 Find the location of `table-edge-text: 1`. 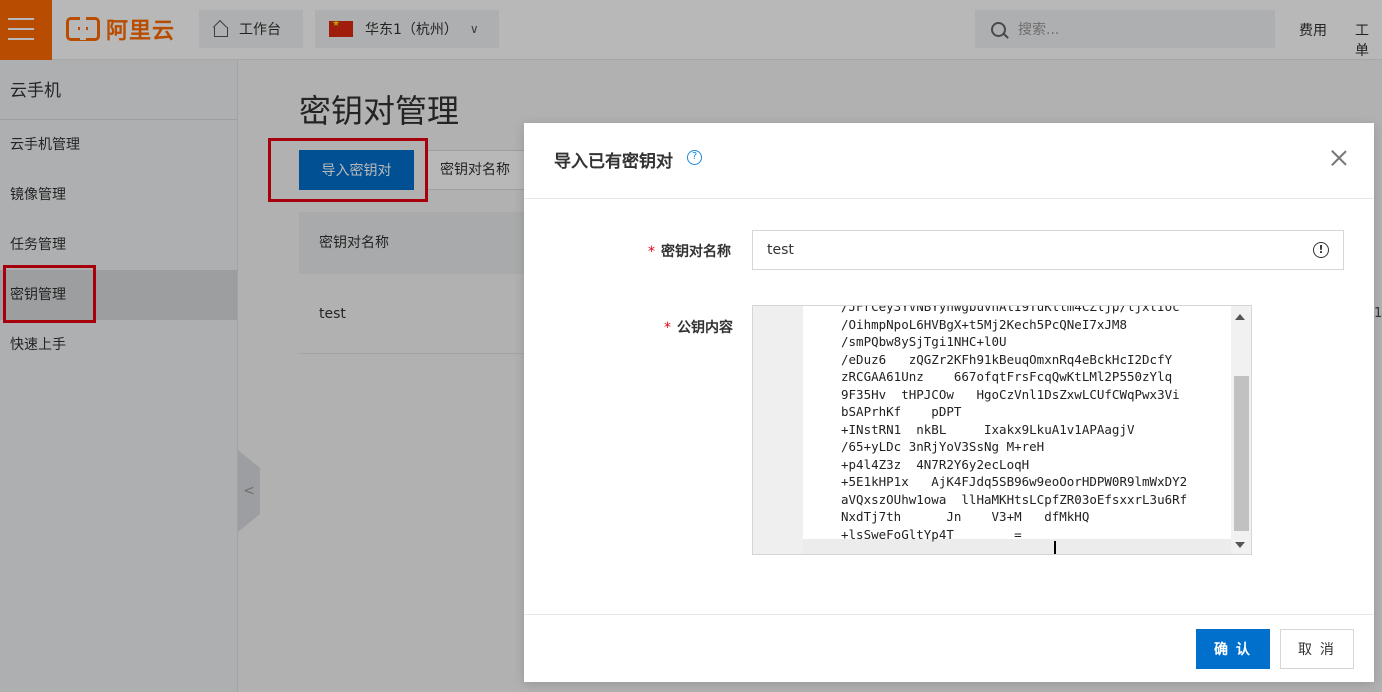

table-edge-text: 1 is located at coordinates (1378, 313).